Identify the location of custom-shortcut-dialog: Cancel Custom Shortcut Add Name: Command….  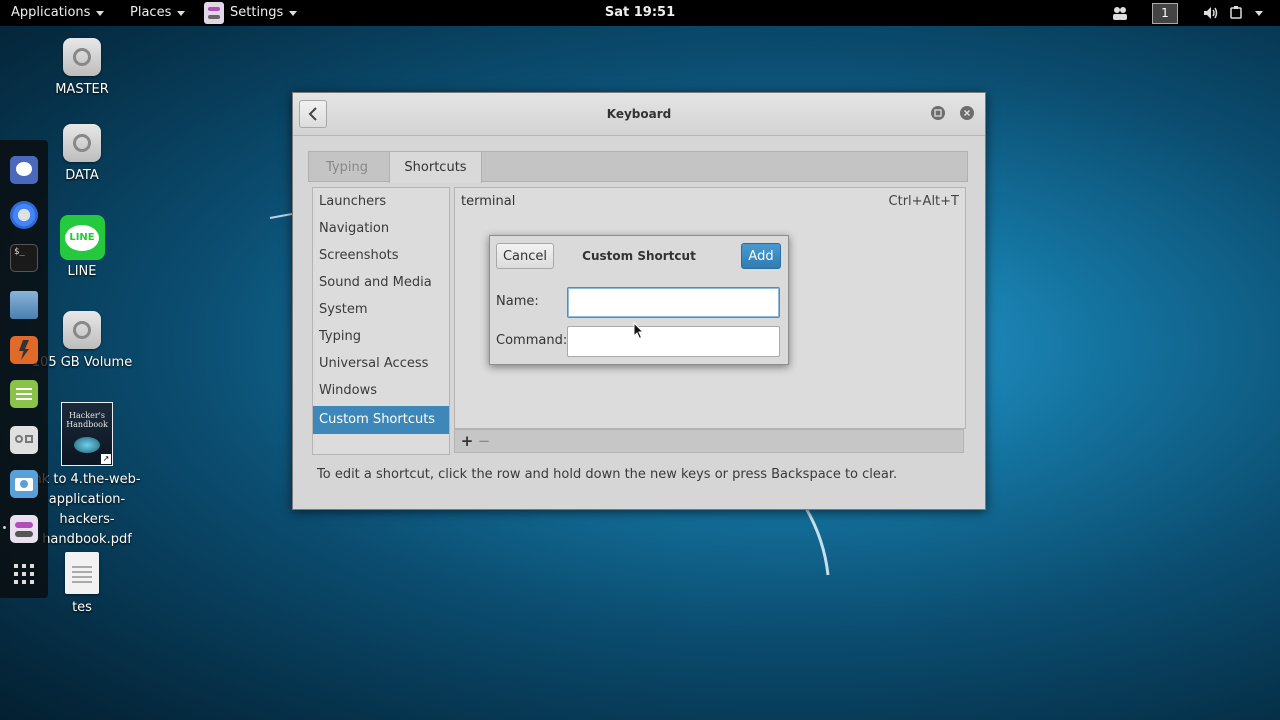
(639, 300).